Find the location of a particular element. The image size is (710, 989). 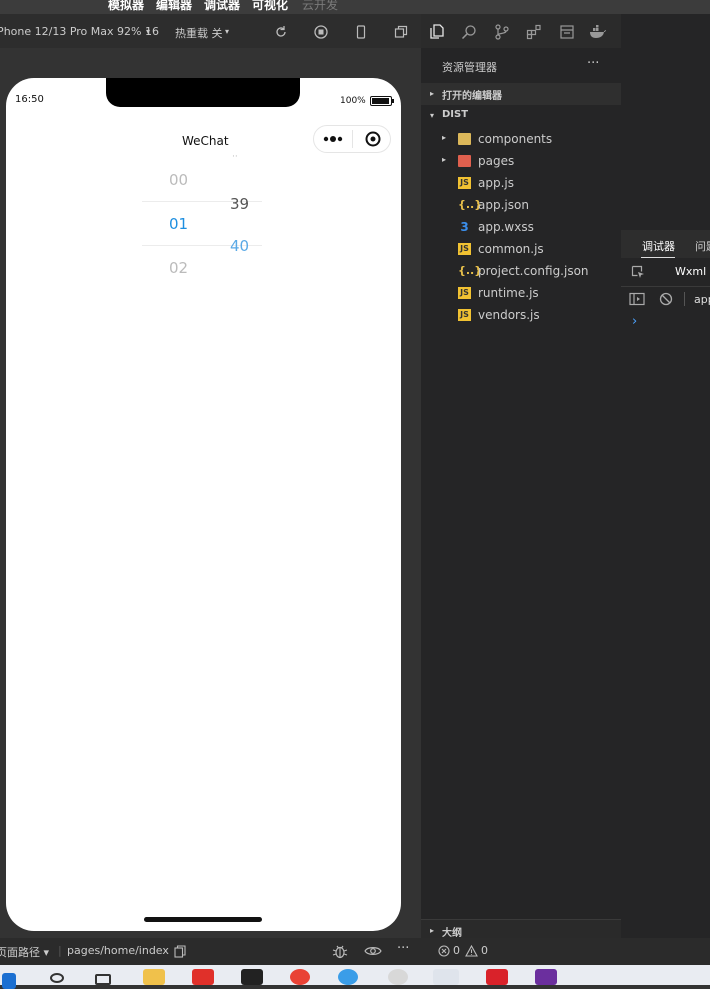

tree-item-pages: ▸ pages is located at coordinates (521, 161).